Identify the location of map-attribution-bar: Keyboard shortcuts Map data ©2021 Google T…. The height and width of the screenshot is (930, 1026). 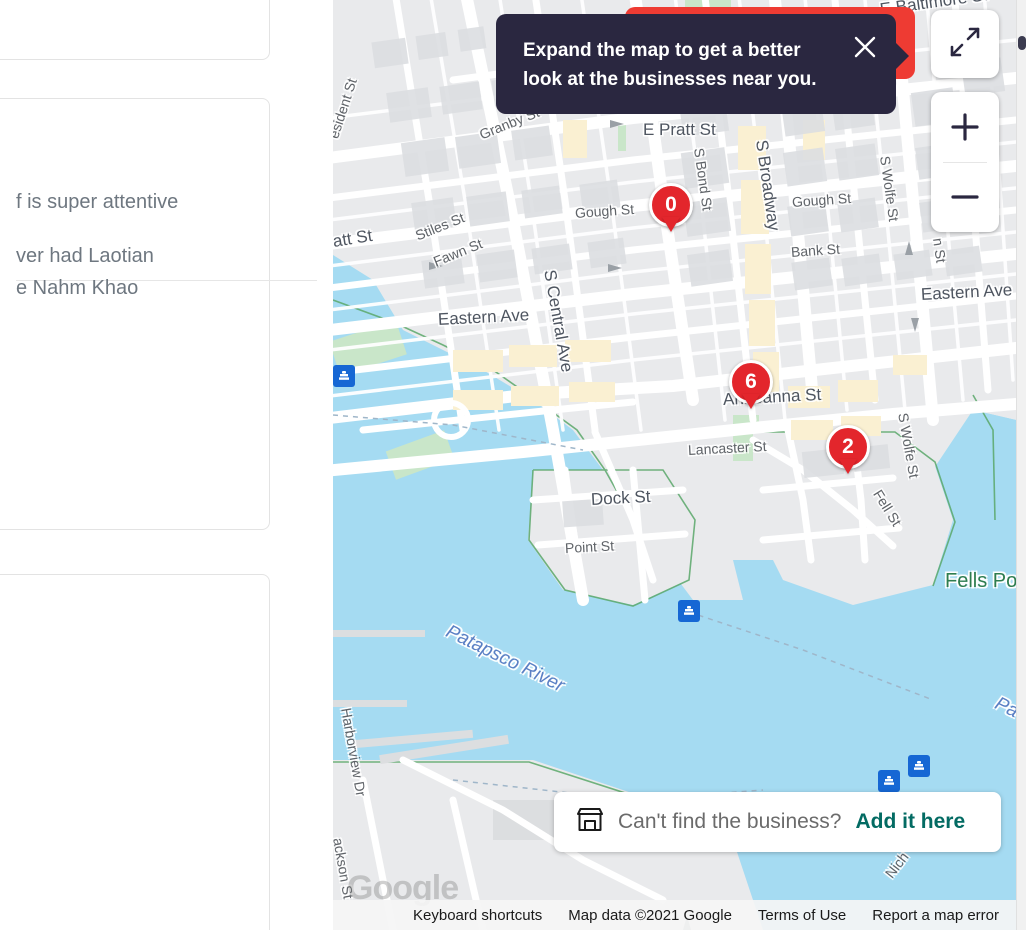
(674, 915).